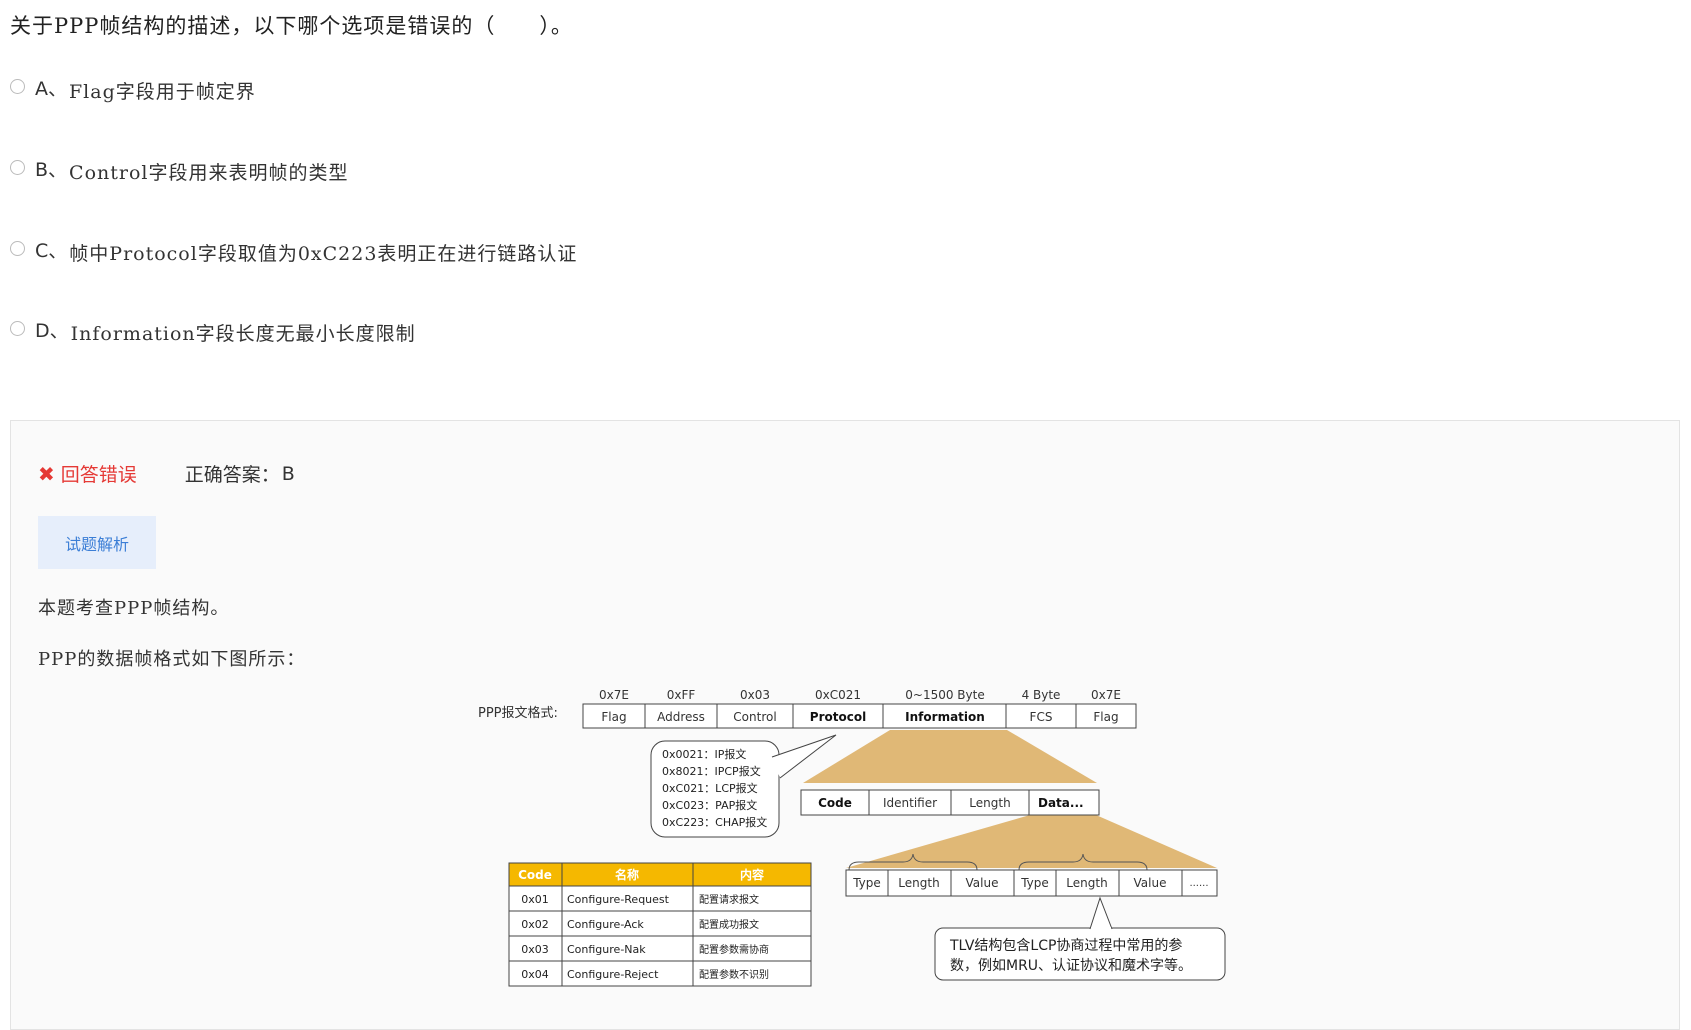 The height and width of the screenshot is (1030, 1691). What do you see at coordinates (627, 874) in the screenshot?
I see `table-header-cell: 名称` at bounding box center [627, 874].